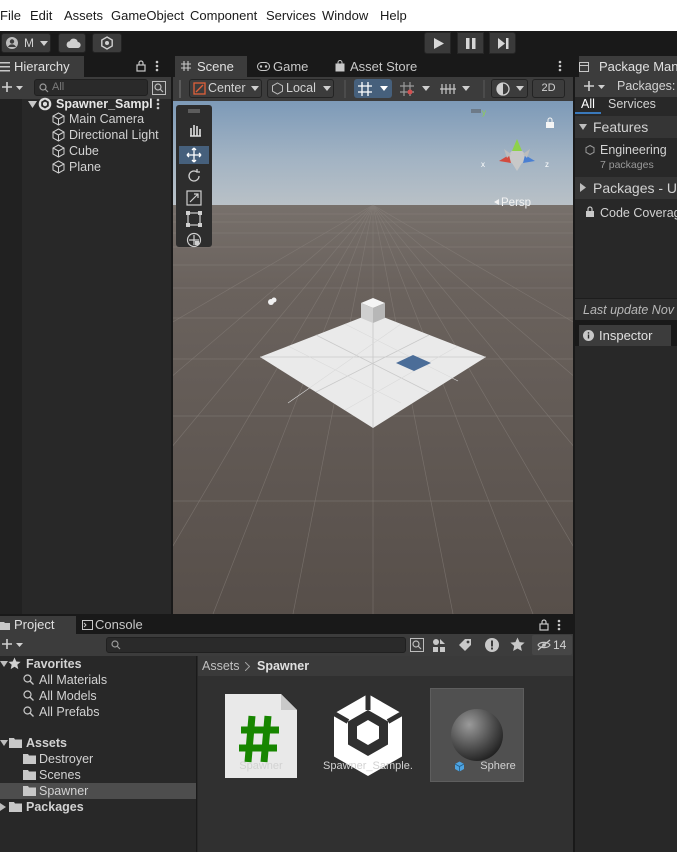  Describe the element at coordinates (98, 775) in the screenshot. I see `folder-item: Scenes` at that location.